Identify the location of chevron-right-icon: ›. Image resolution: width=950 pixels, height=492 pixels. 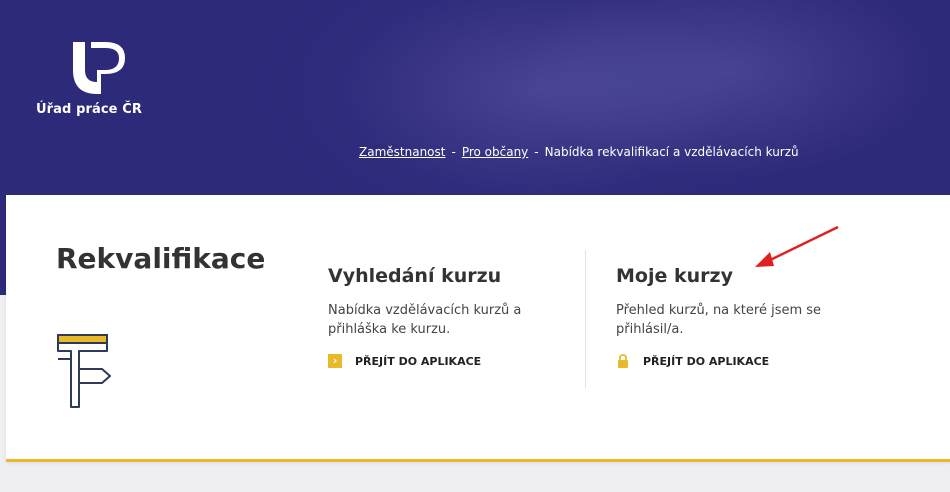
(335, 361).